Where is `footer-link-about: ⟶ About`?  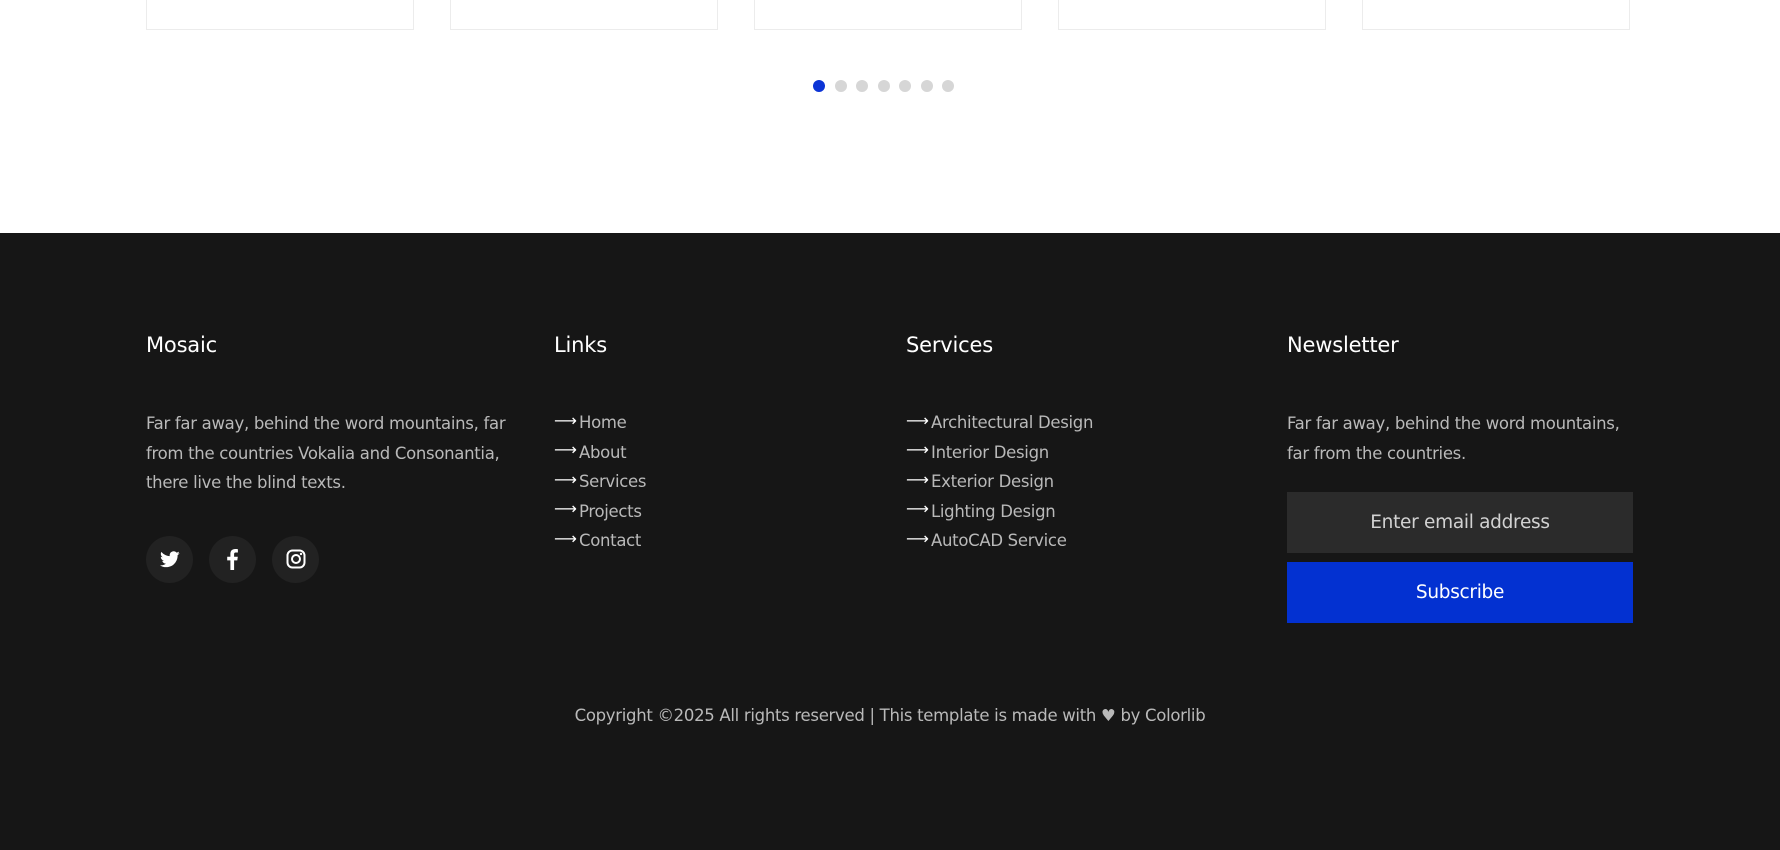
footer-link-about: ⟶ About is located at coordinates (679, 453).